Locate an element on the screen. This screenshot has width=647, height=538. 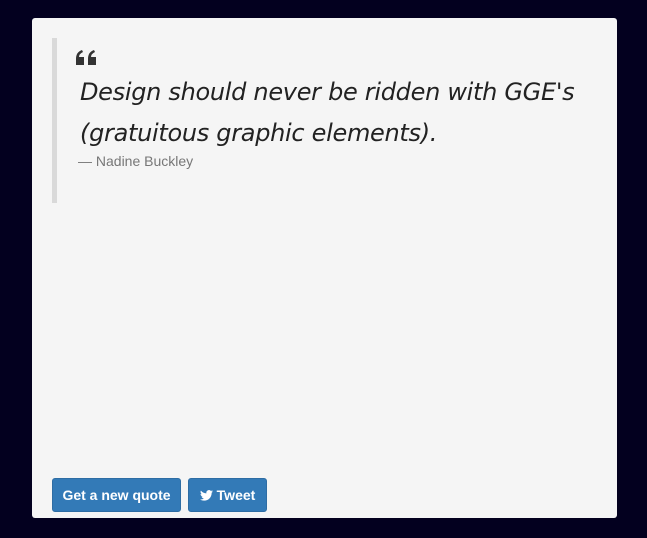
tweet-button-label: Tweet is located at coordinates (236, 495).